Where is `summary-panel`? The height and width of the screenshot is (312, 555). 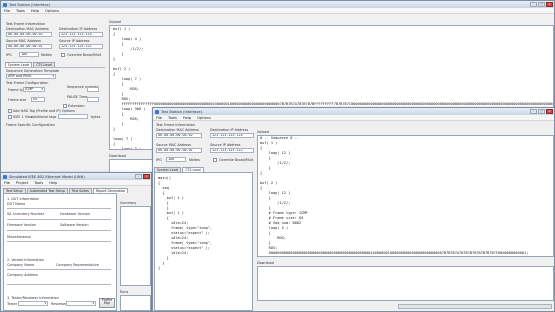
summary-panel is located at coordinates (135, 246).